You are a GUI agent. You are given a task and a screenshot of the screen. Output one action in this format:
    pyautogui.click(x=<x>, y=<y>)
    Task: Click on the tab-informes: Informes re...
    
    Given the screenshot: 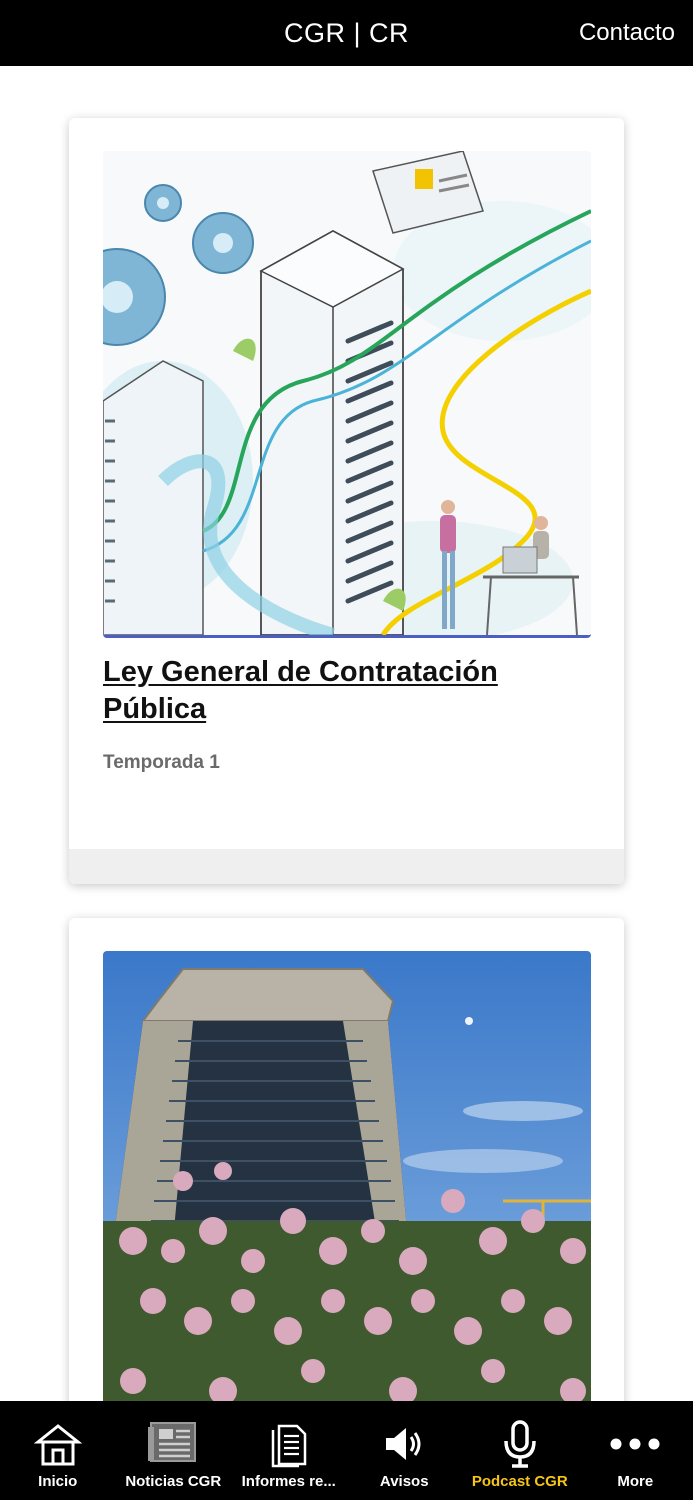 What is the action you would take?
    pyautogui.click(x=289, y=1450)
    